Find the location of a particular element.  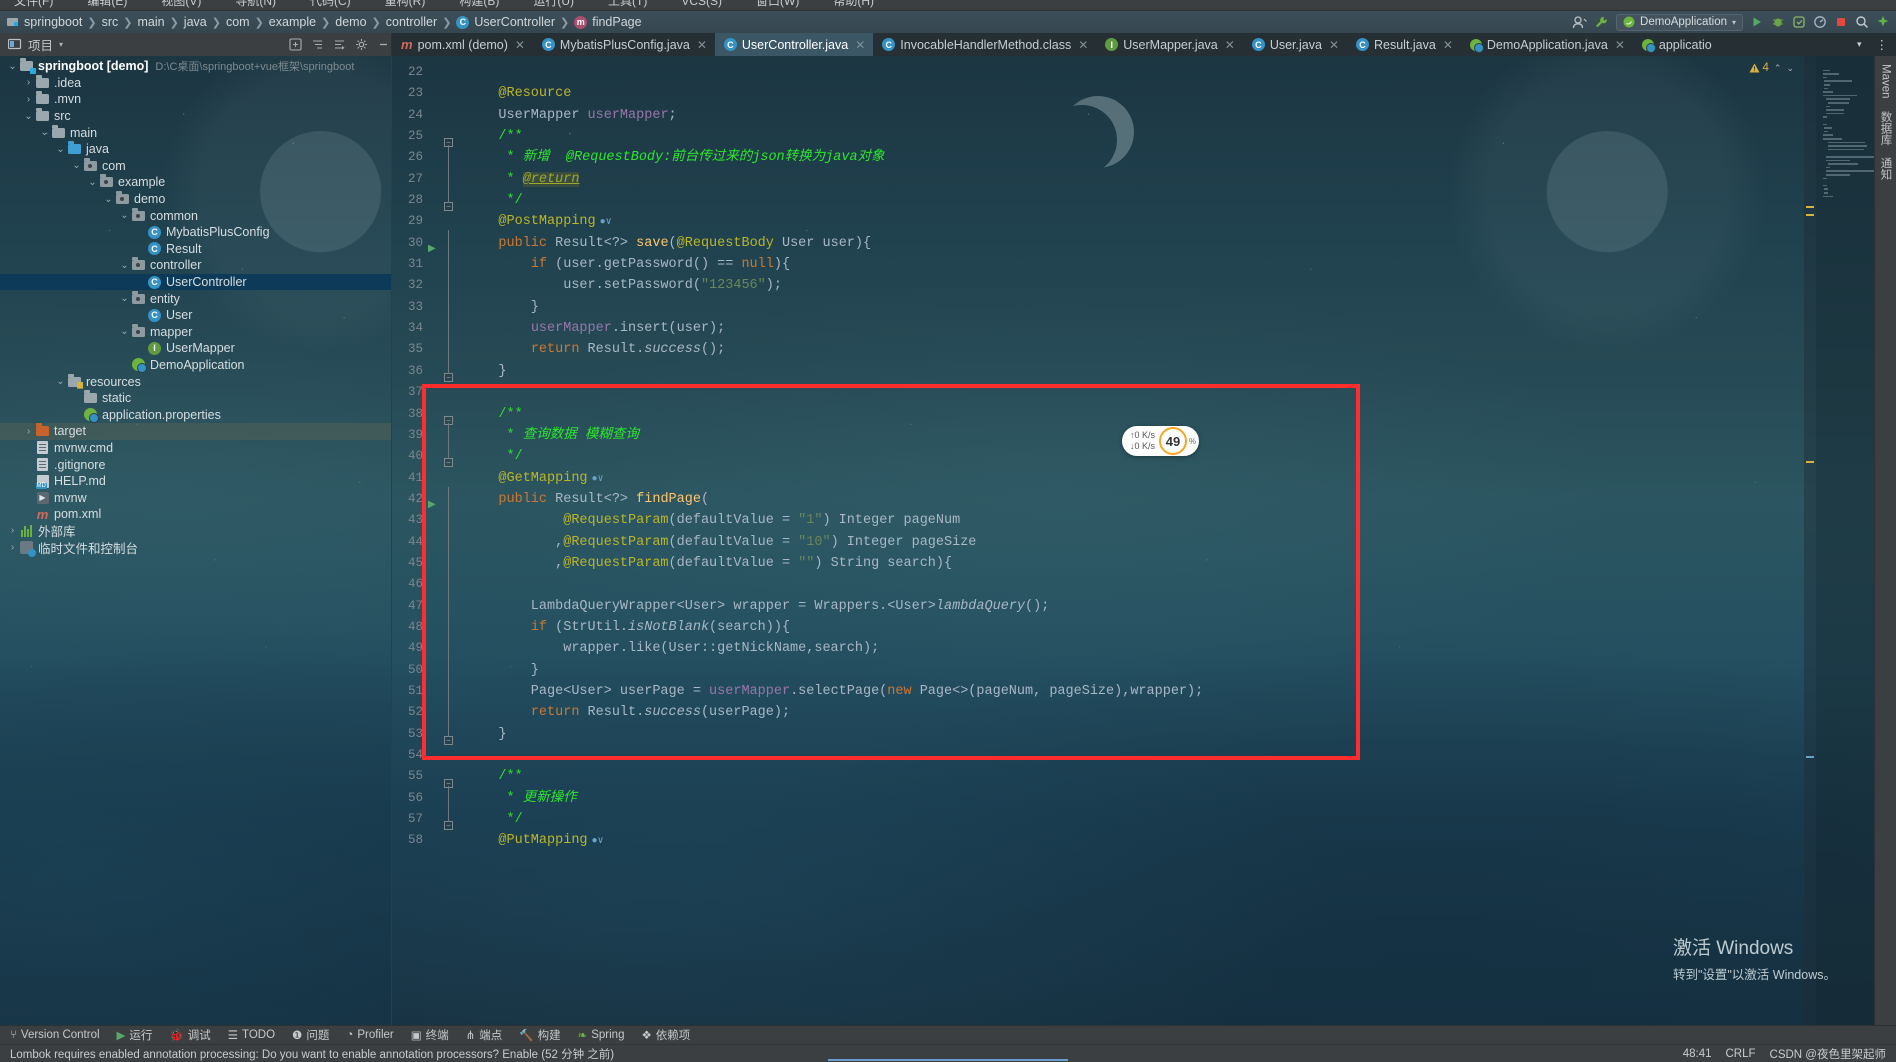

settings-icon is located at coordinates (361, 45).